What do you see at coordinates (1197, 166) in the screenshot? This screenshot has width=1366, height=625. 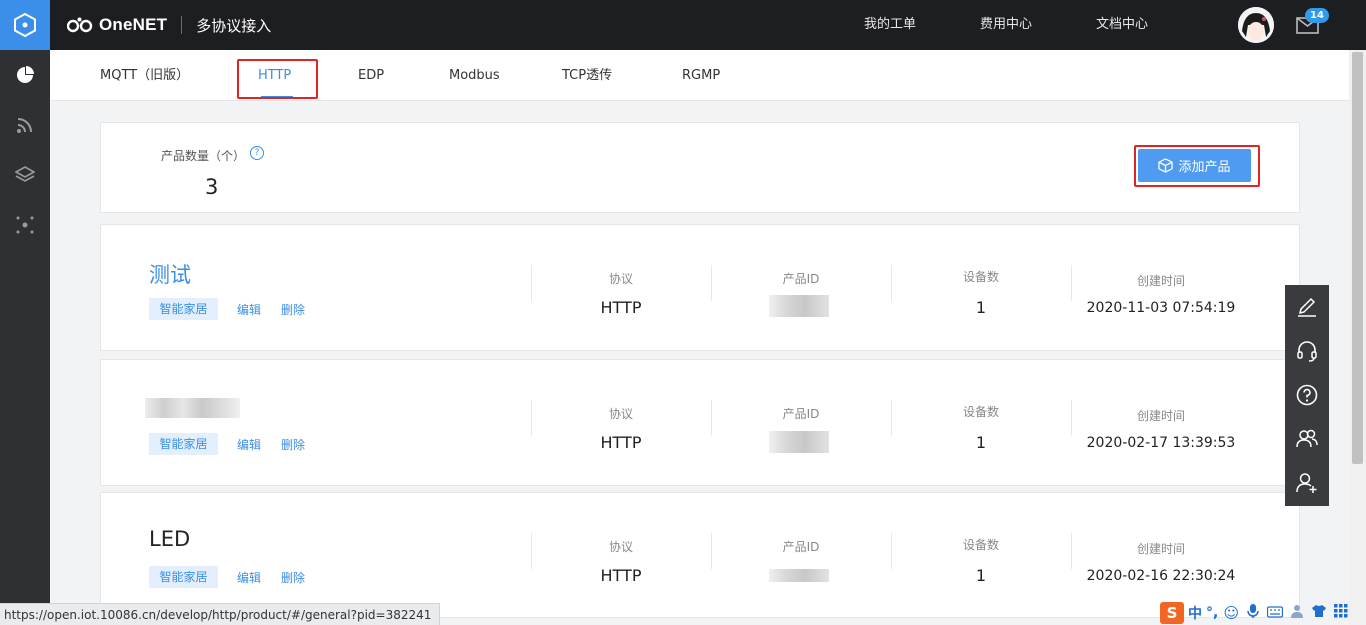 I see `highlight-box-add-product` at bounding box center [1197, 166].